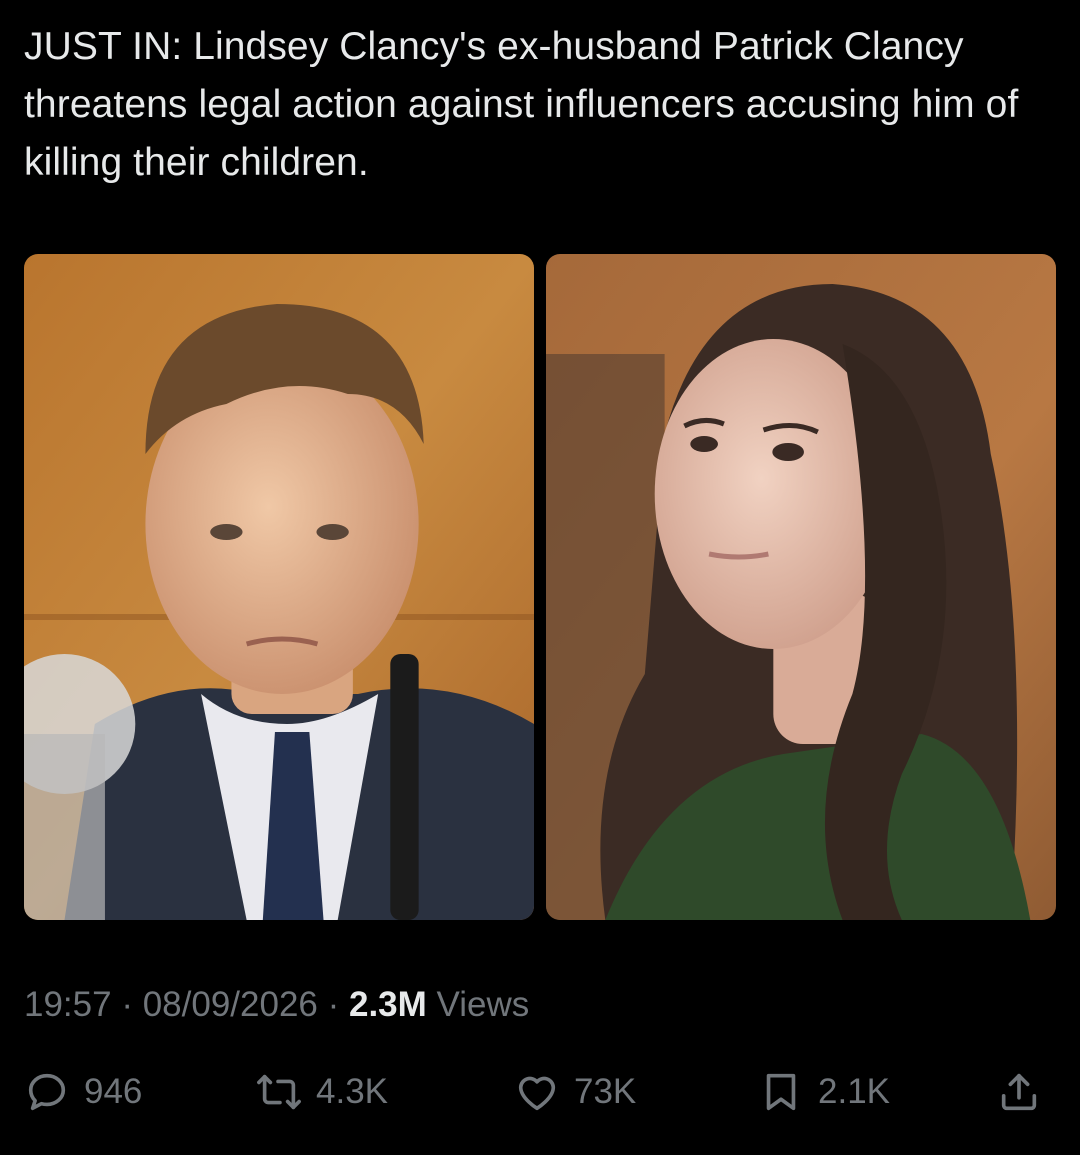 The width and height of the screenshot is (1080, 1155). What do you see at coordinates (279, 1092) in the screenshot?
I see `retweet-icon` at bounding box center [279, 1092].